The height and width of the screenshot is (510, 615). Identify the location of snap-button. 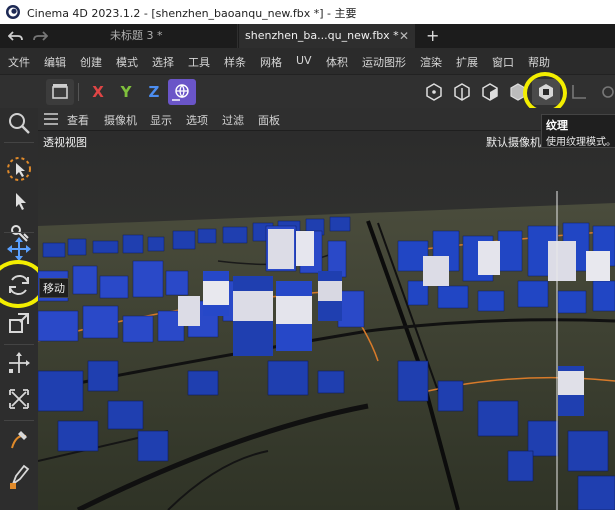
(604, 92).